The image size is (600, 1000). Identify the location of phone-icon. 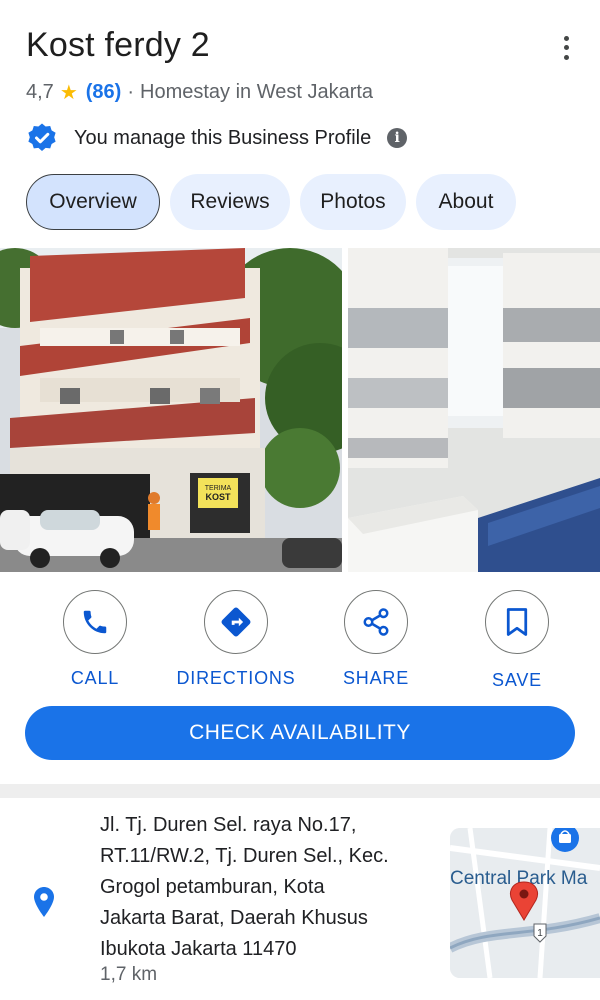
(95, 622).